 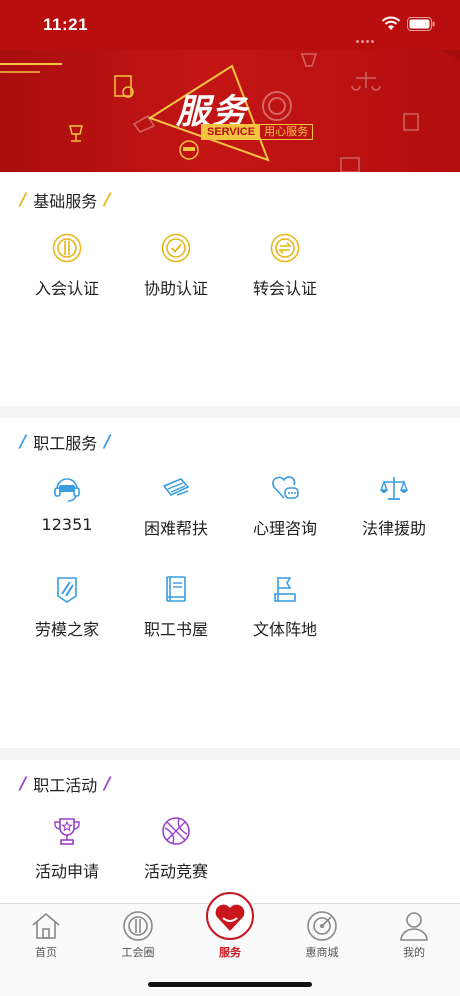 I want to click on section-title-text: 基础服务, so click(x=65, y=201).